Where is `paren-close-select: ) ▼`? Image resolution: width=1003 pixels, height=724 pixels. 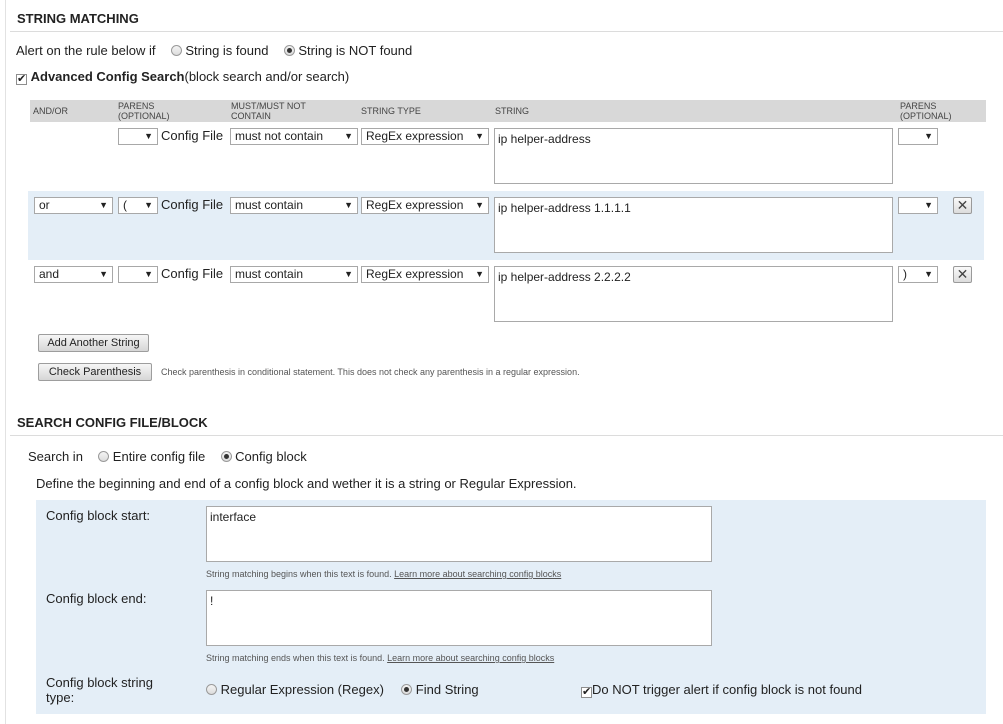
paren-close-select: ) ▼ is located at coordinates (918, 274).